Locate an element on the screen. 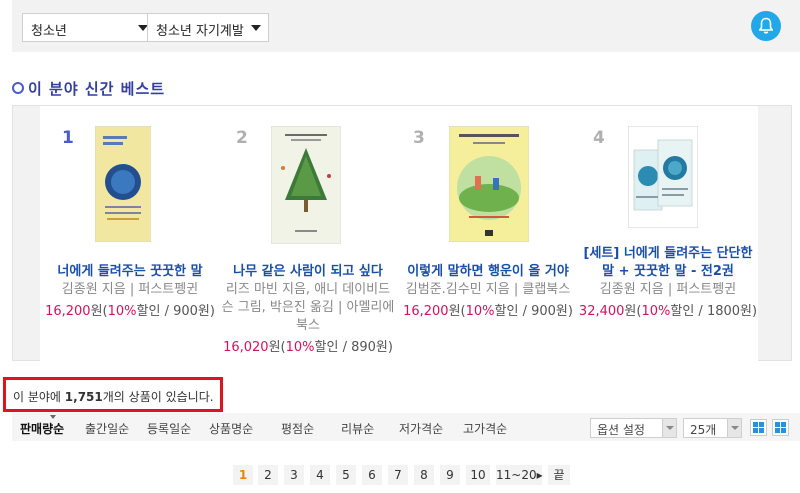 This screenshot has width=800, height=493. bell-icon is located at coordinates (766, 25).